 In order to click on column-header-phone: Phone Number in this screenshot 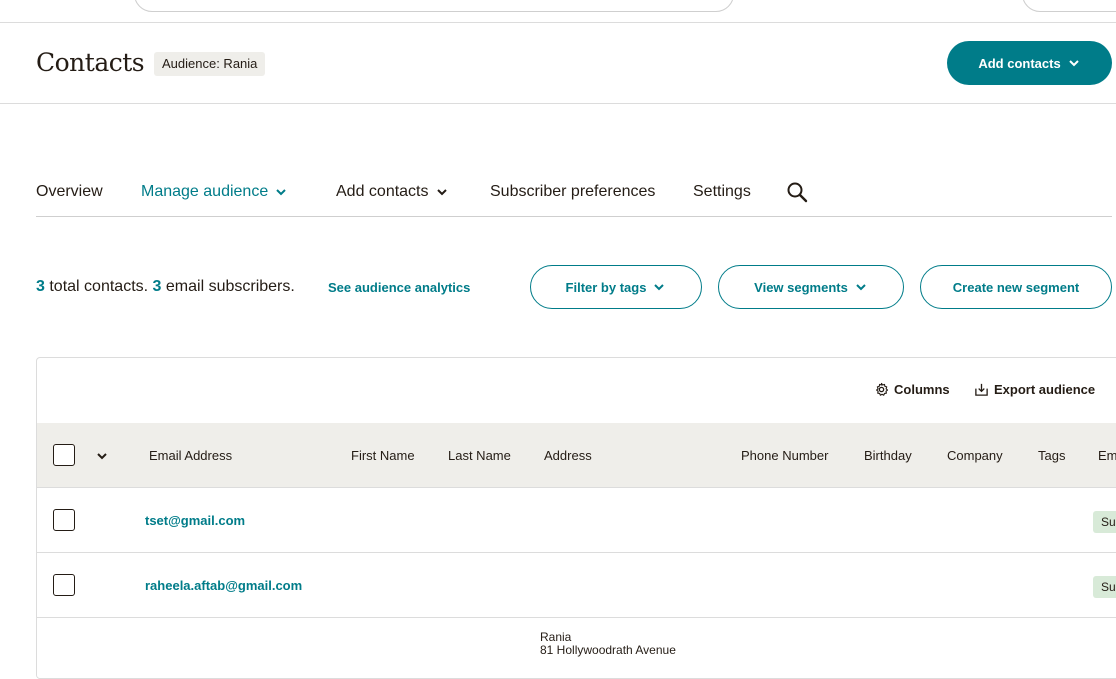, I will do `click(784, 455)`.